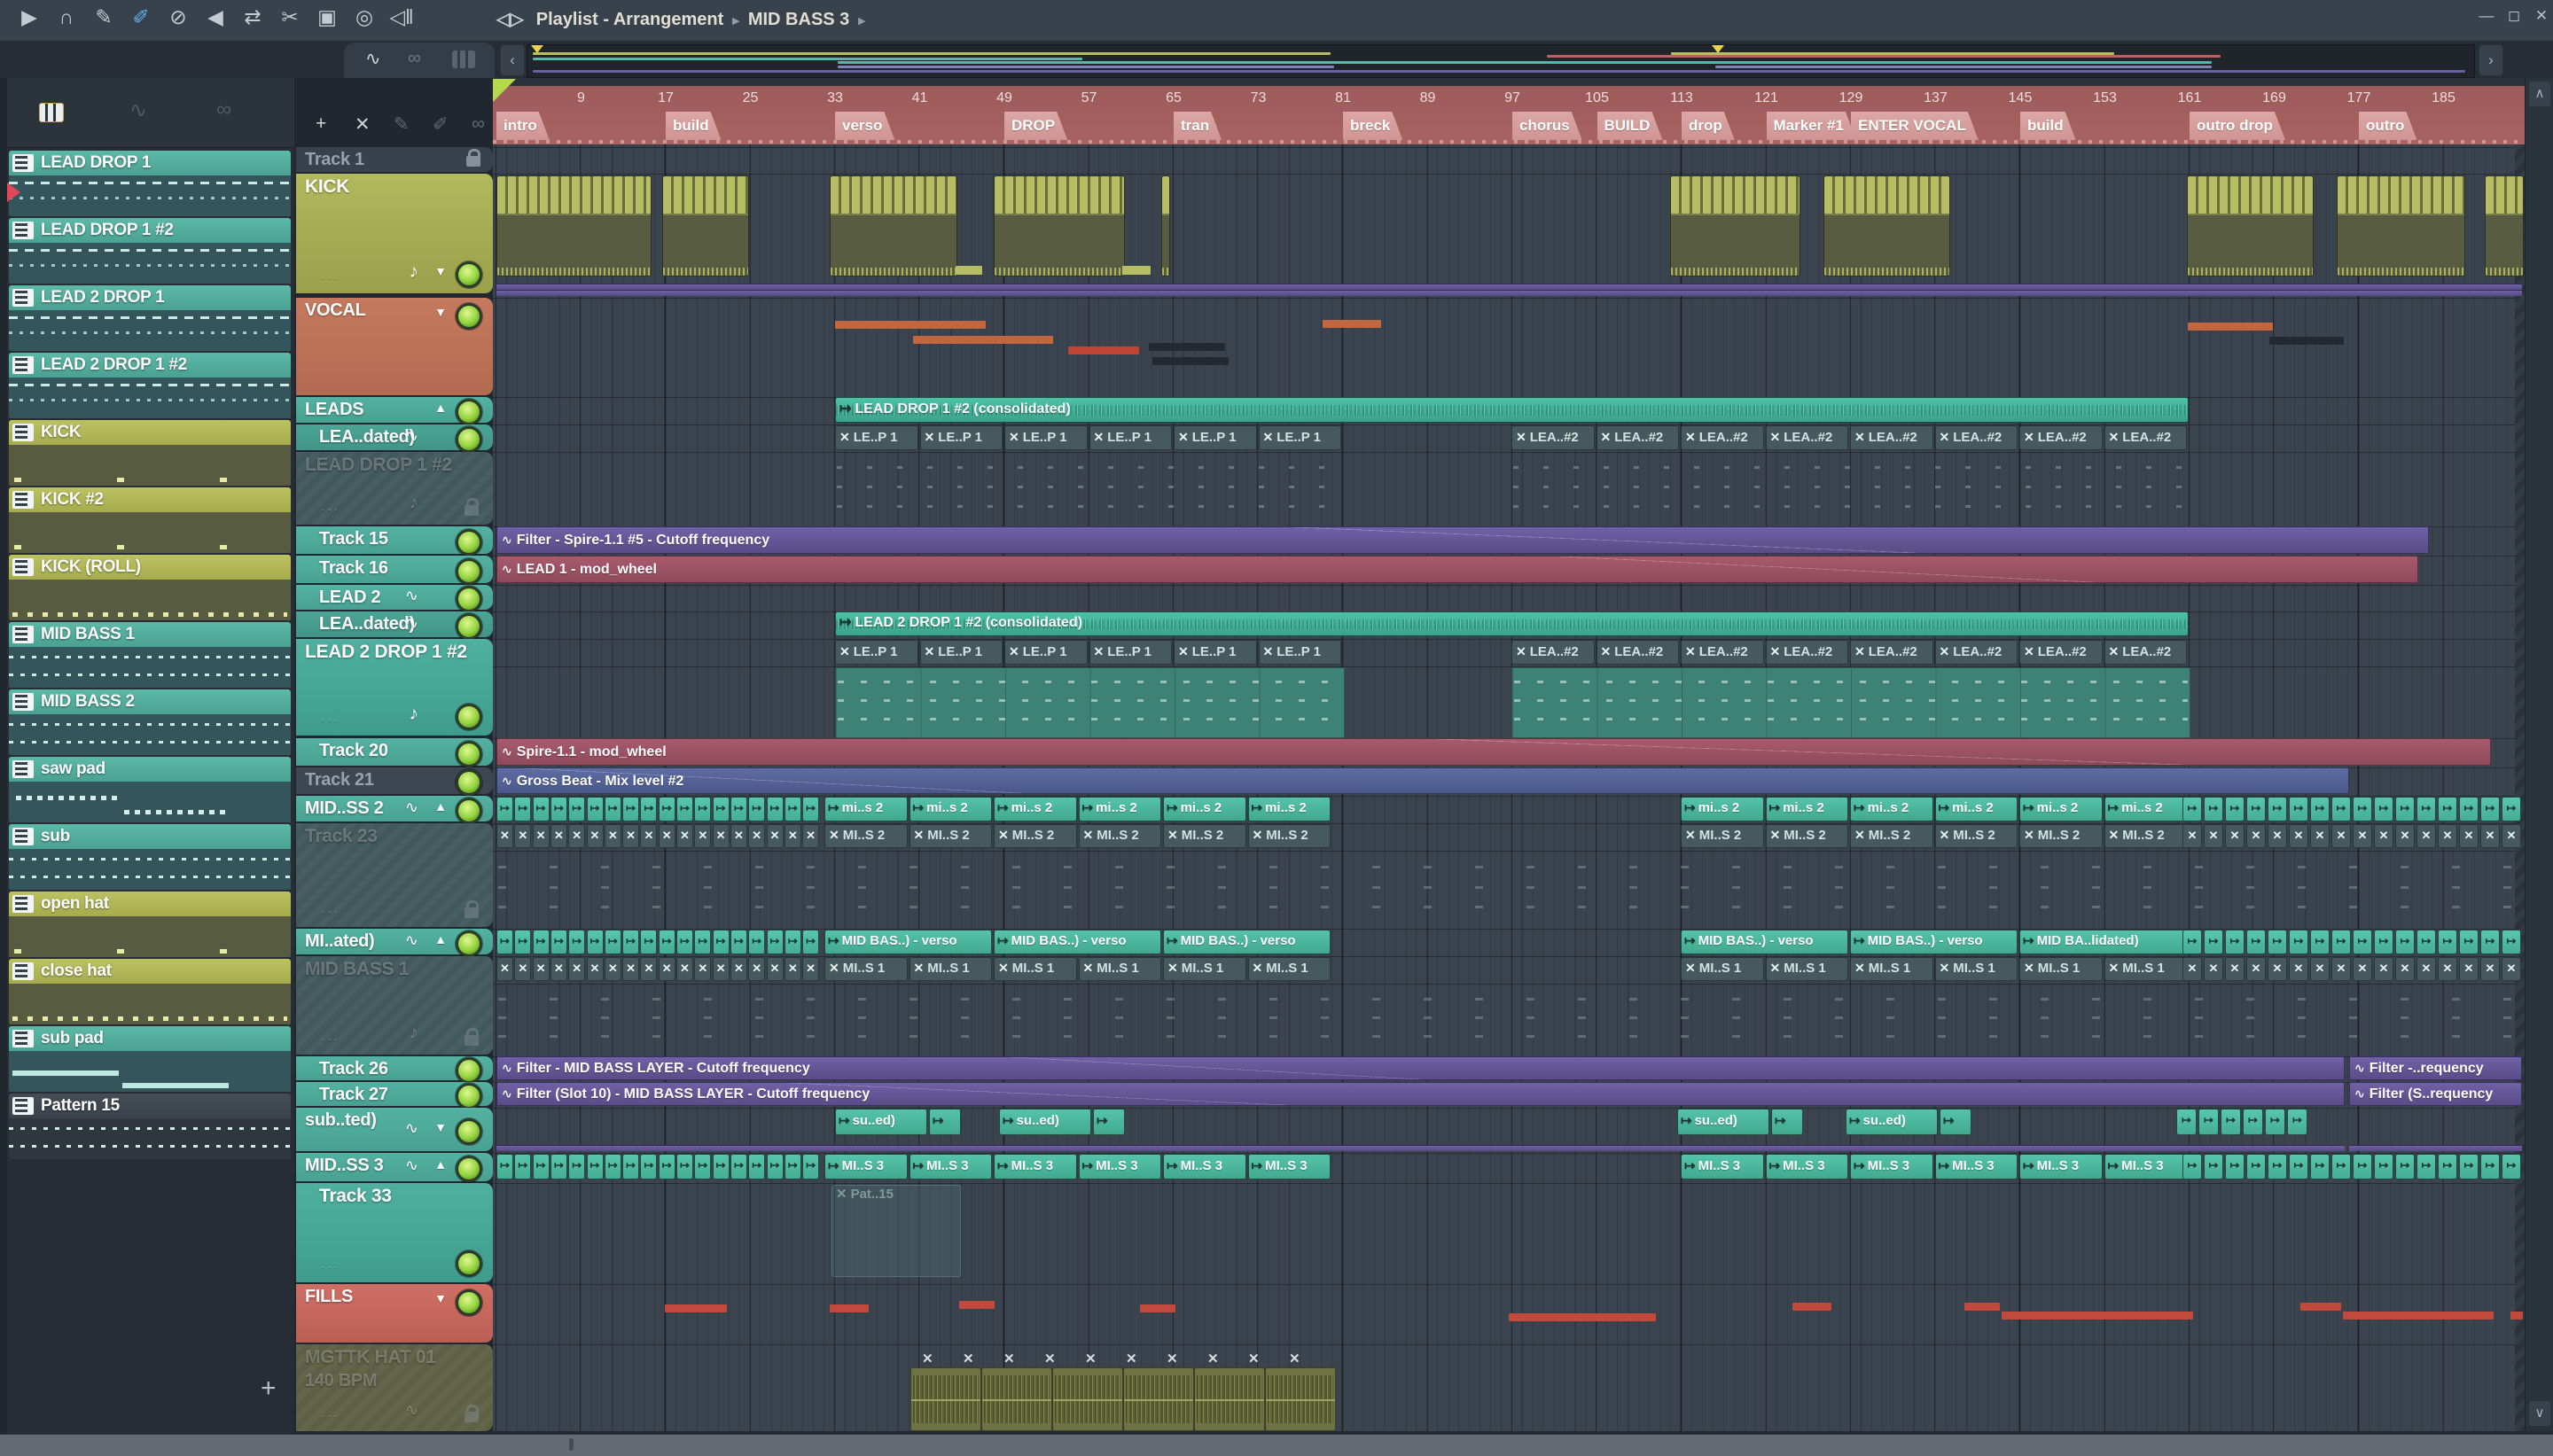 The image size is (2553, 1456). I want to click on link-icon: ∞, so click(414, 58).